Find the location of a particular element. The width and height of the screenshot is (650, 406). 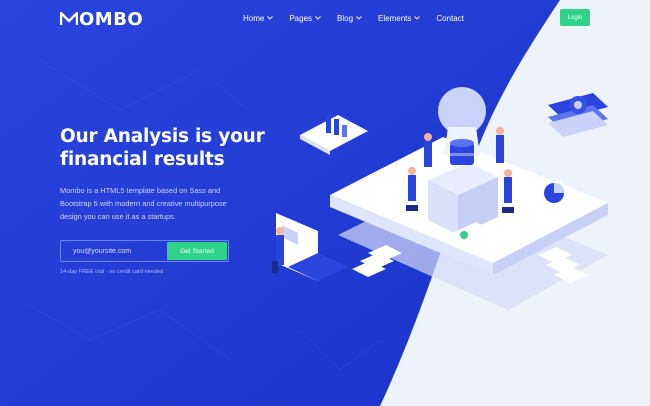

brand-logo-text: OMBO is located at coordinates (111, 19).